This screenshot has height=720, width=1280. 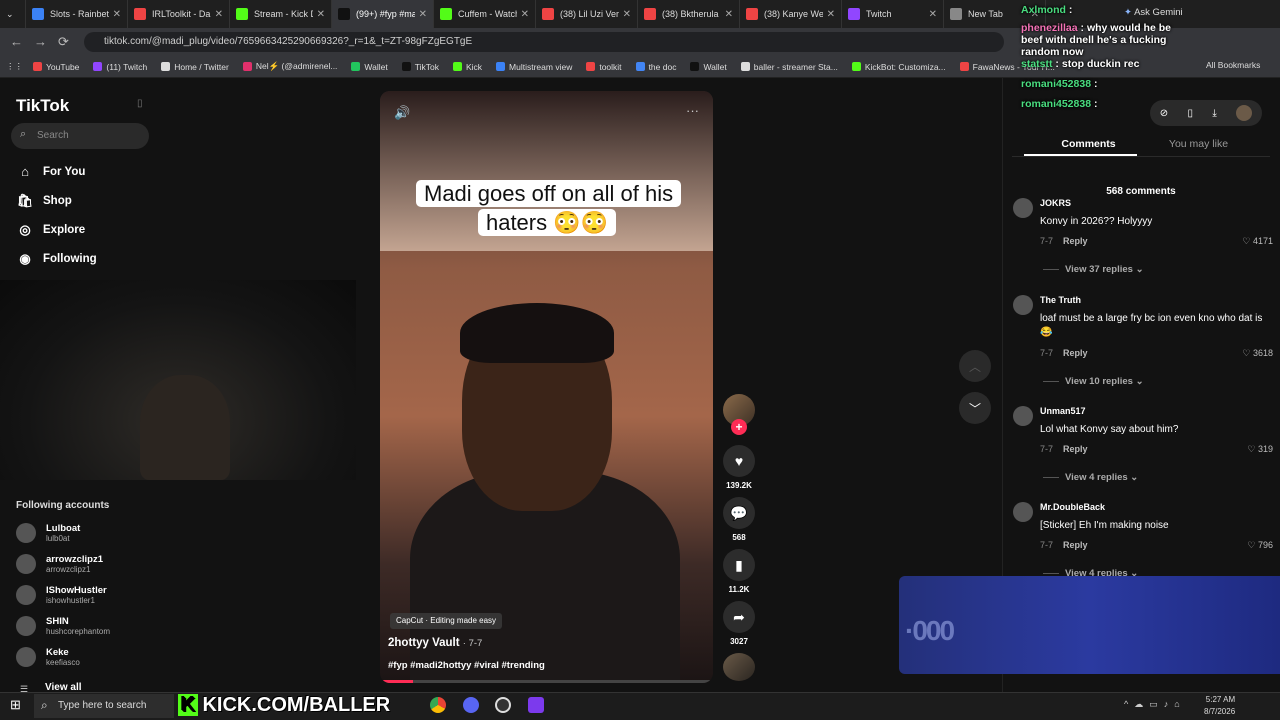 What do you see at coordinates (1093, 269) in the screenshot?
I see `view-replies-button: View 37 replies ⌄` at bounding box center [1093, 269].